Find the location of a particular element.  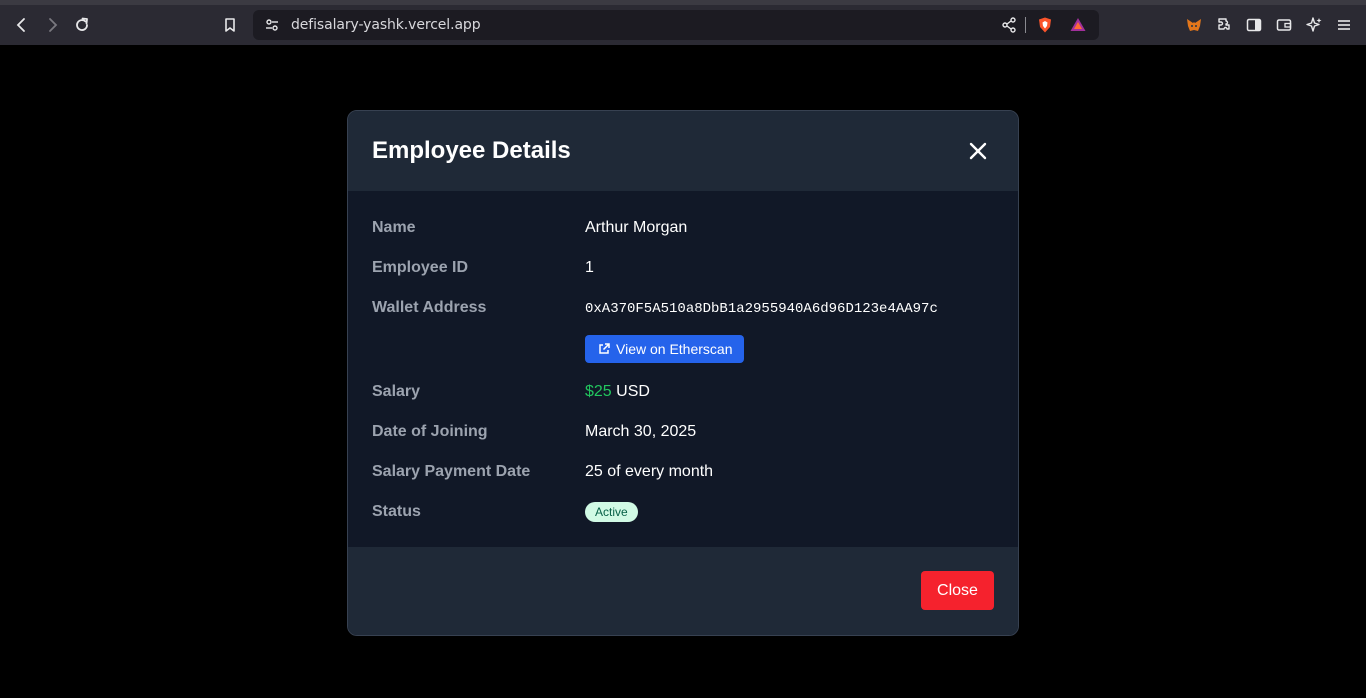

modal-title: Employee Details is located at coordinates (471, 150).